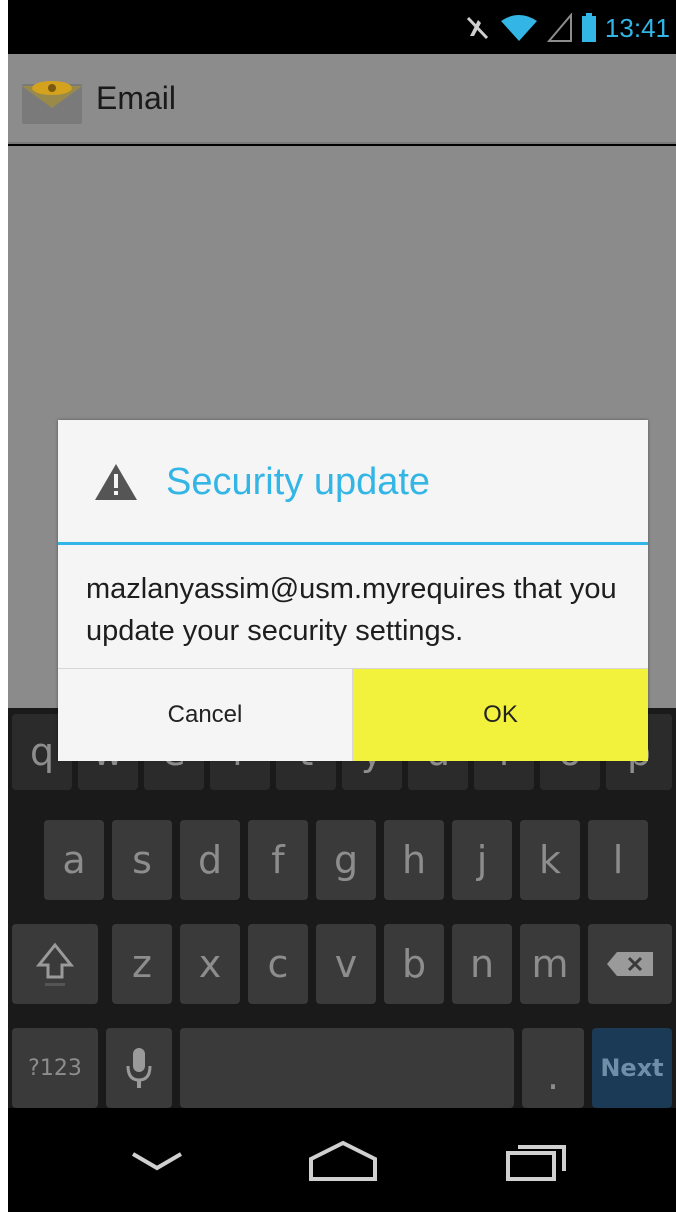 This screenshot has width=676, height=1212. I want to click on status-icons: 13:41, so click(567, 28).